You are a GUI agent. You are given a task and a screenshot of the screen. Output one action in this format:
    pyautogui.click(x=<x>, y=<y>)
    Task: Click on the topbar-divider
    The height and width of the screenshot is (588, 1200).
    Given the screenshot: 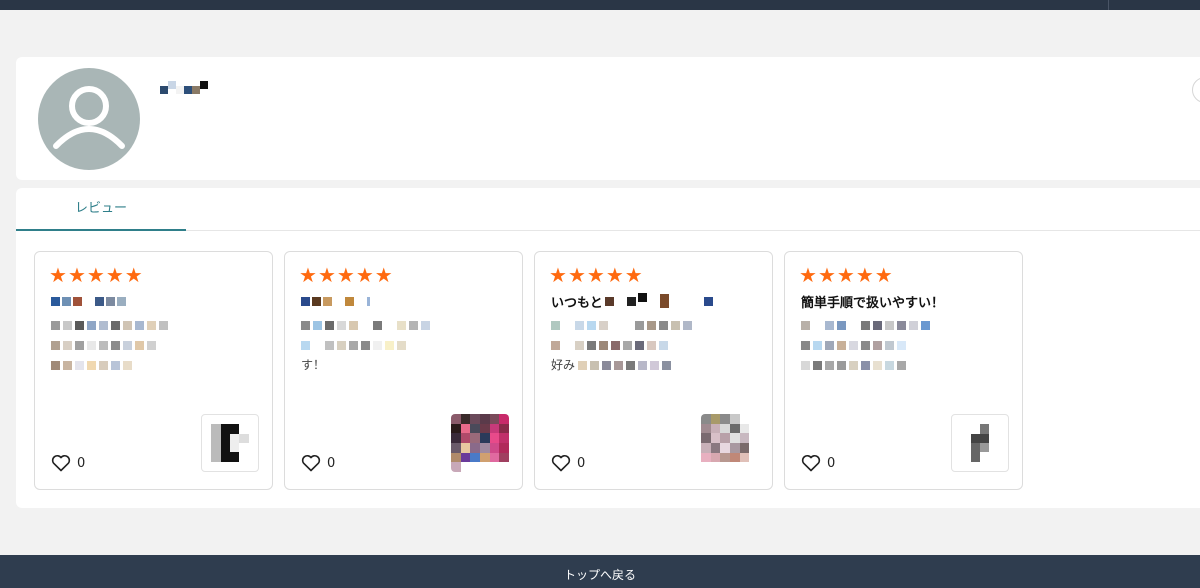 What is the action you would take?
    pyautogui.click(x=1108, y=5)
    